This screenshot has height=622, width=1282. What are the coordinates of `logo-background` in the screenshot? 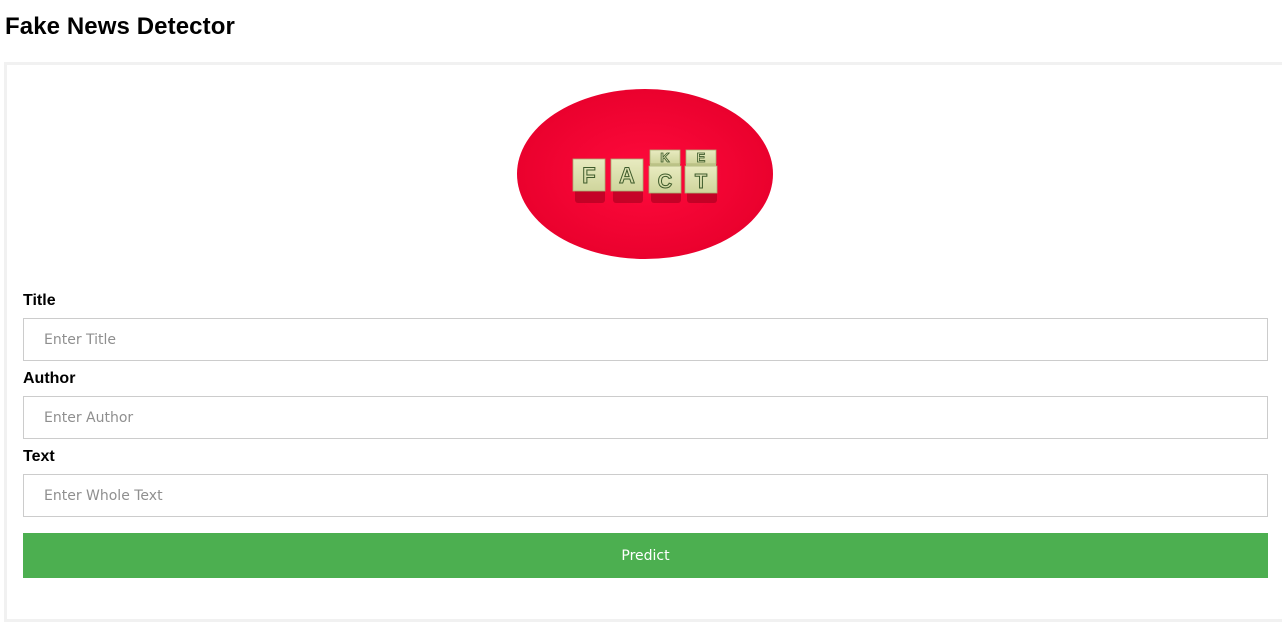 It's located at (645, 174).